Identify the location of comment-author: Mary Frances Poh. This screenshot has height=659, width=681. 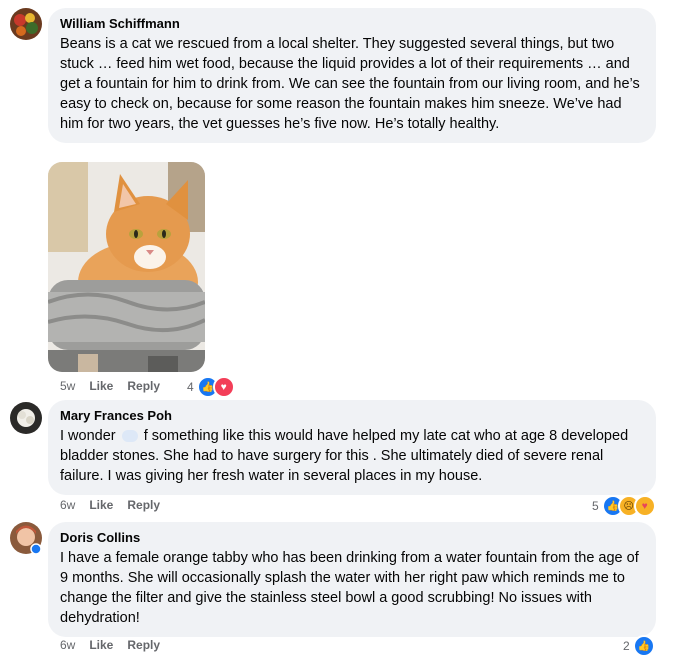
(352, 416).